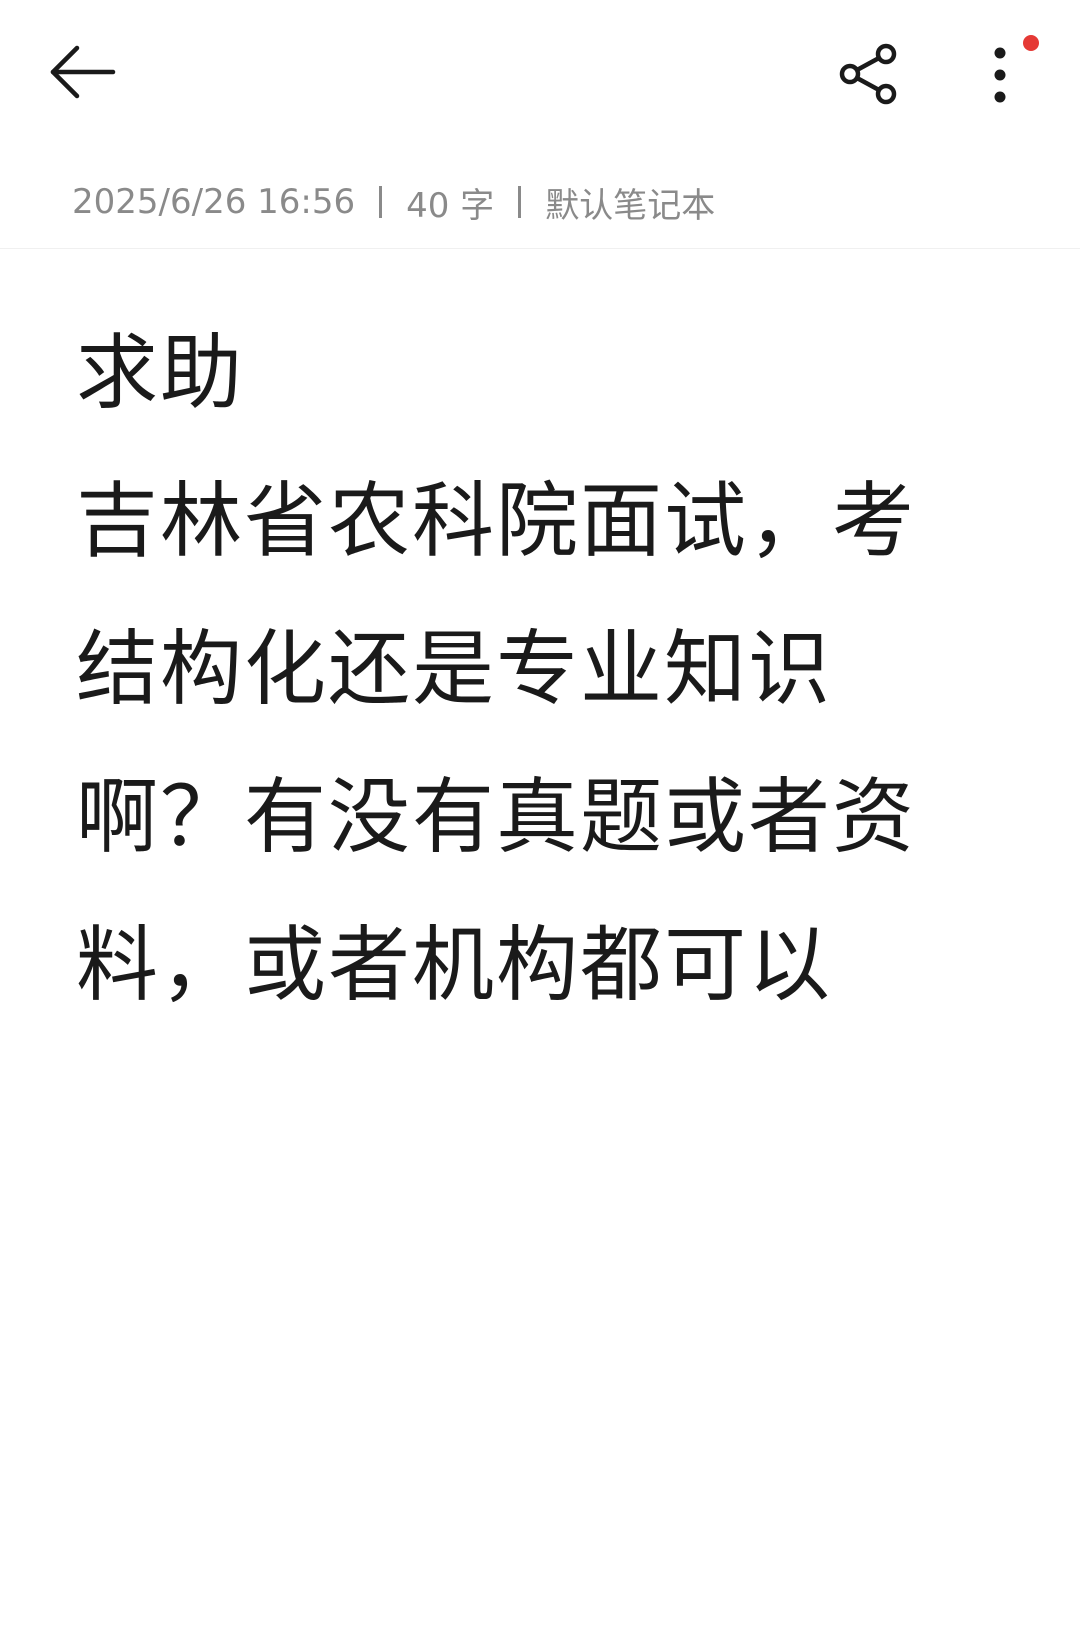  What do you see at coordinates (450, 205) in the screenshot?
I see `note-word-count: 40 字` at bounding box center [450, 205].